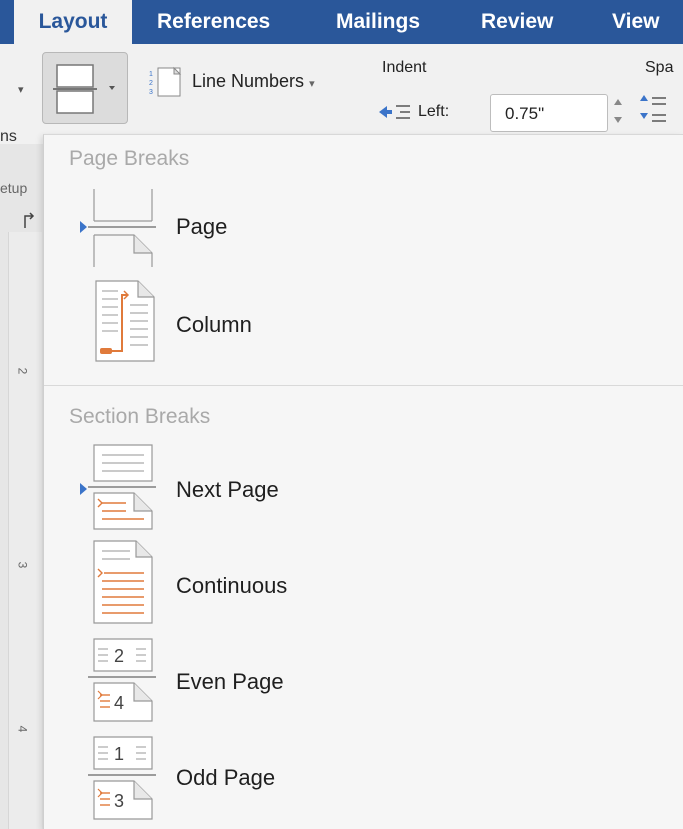  I want to click on vertical-ruler: 2 3 4, so click(25, 530).